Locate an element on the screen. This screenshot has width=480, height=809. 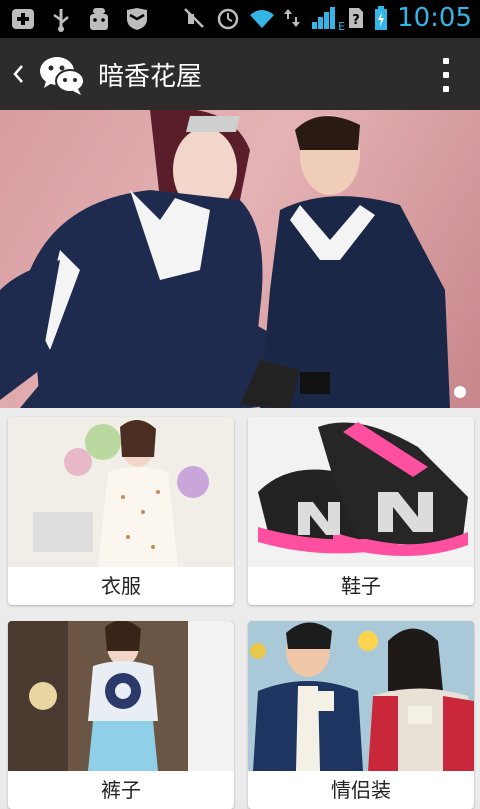
signal-icon: E is located at coordinates (327, 19).